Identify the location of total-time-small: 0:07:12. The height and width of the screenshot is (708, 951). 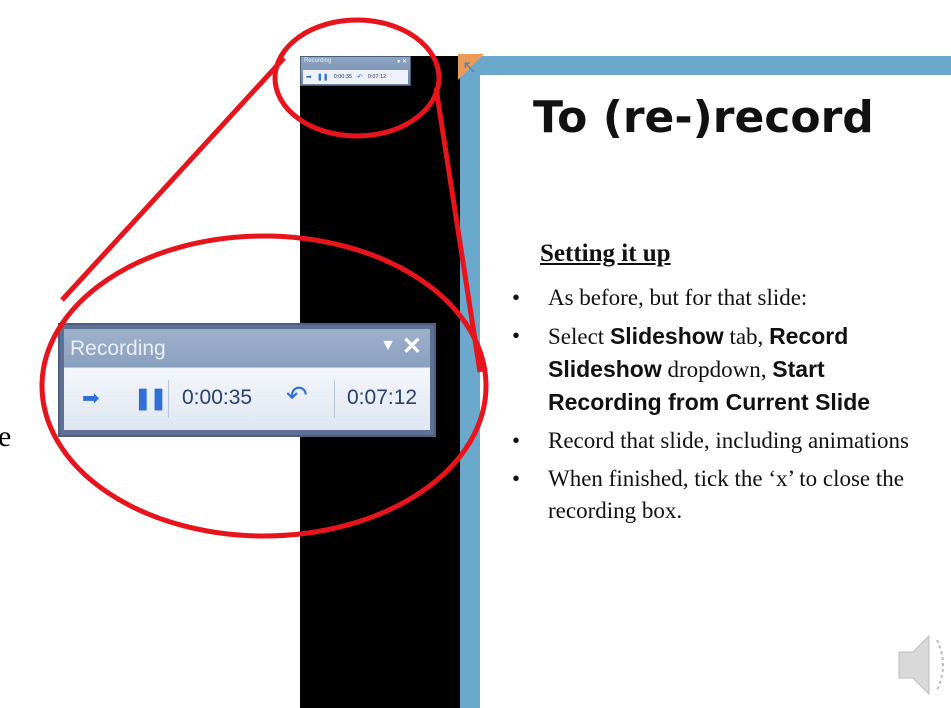
(377, 77).